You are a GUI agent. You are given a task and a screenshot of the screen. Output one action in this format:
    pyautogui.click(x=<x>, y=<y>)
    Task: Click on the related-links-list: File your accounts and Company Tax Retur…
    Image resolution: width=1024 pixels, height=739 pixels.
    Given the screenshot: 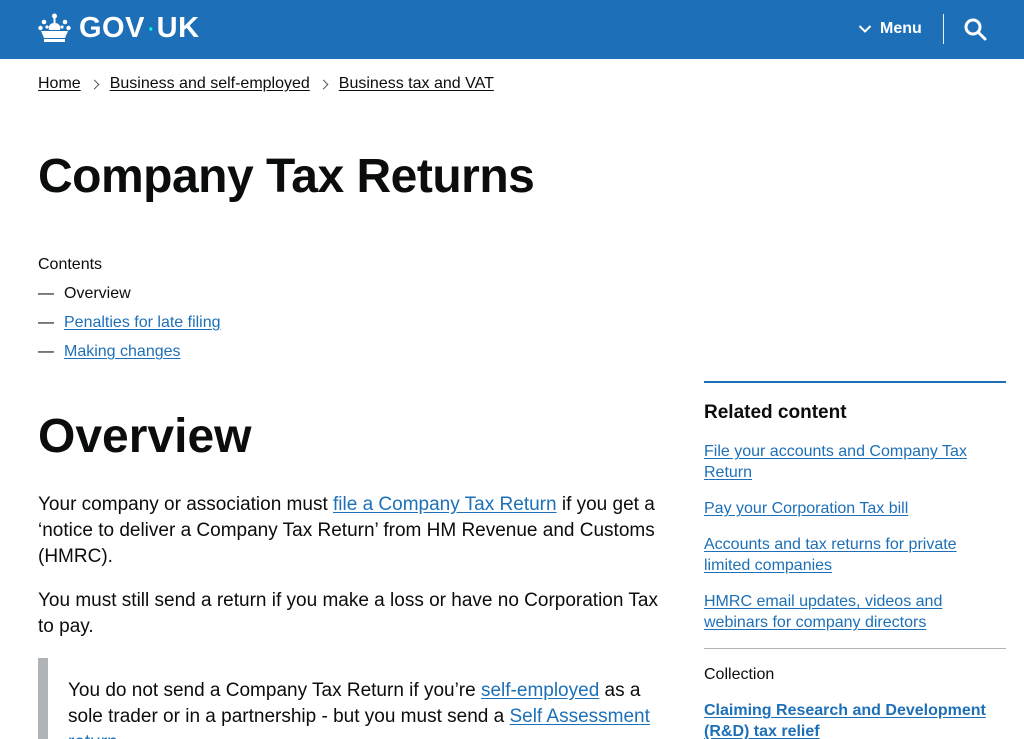 What is the action you would take?
    pyautogui.click(x=855, y=537)
    